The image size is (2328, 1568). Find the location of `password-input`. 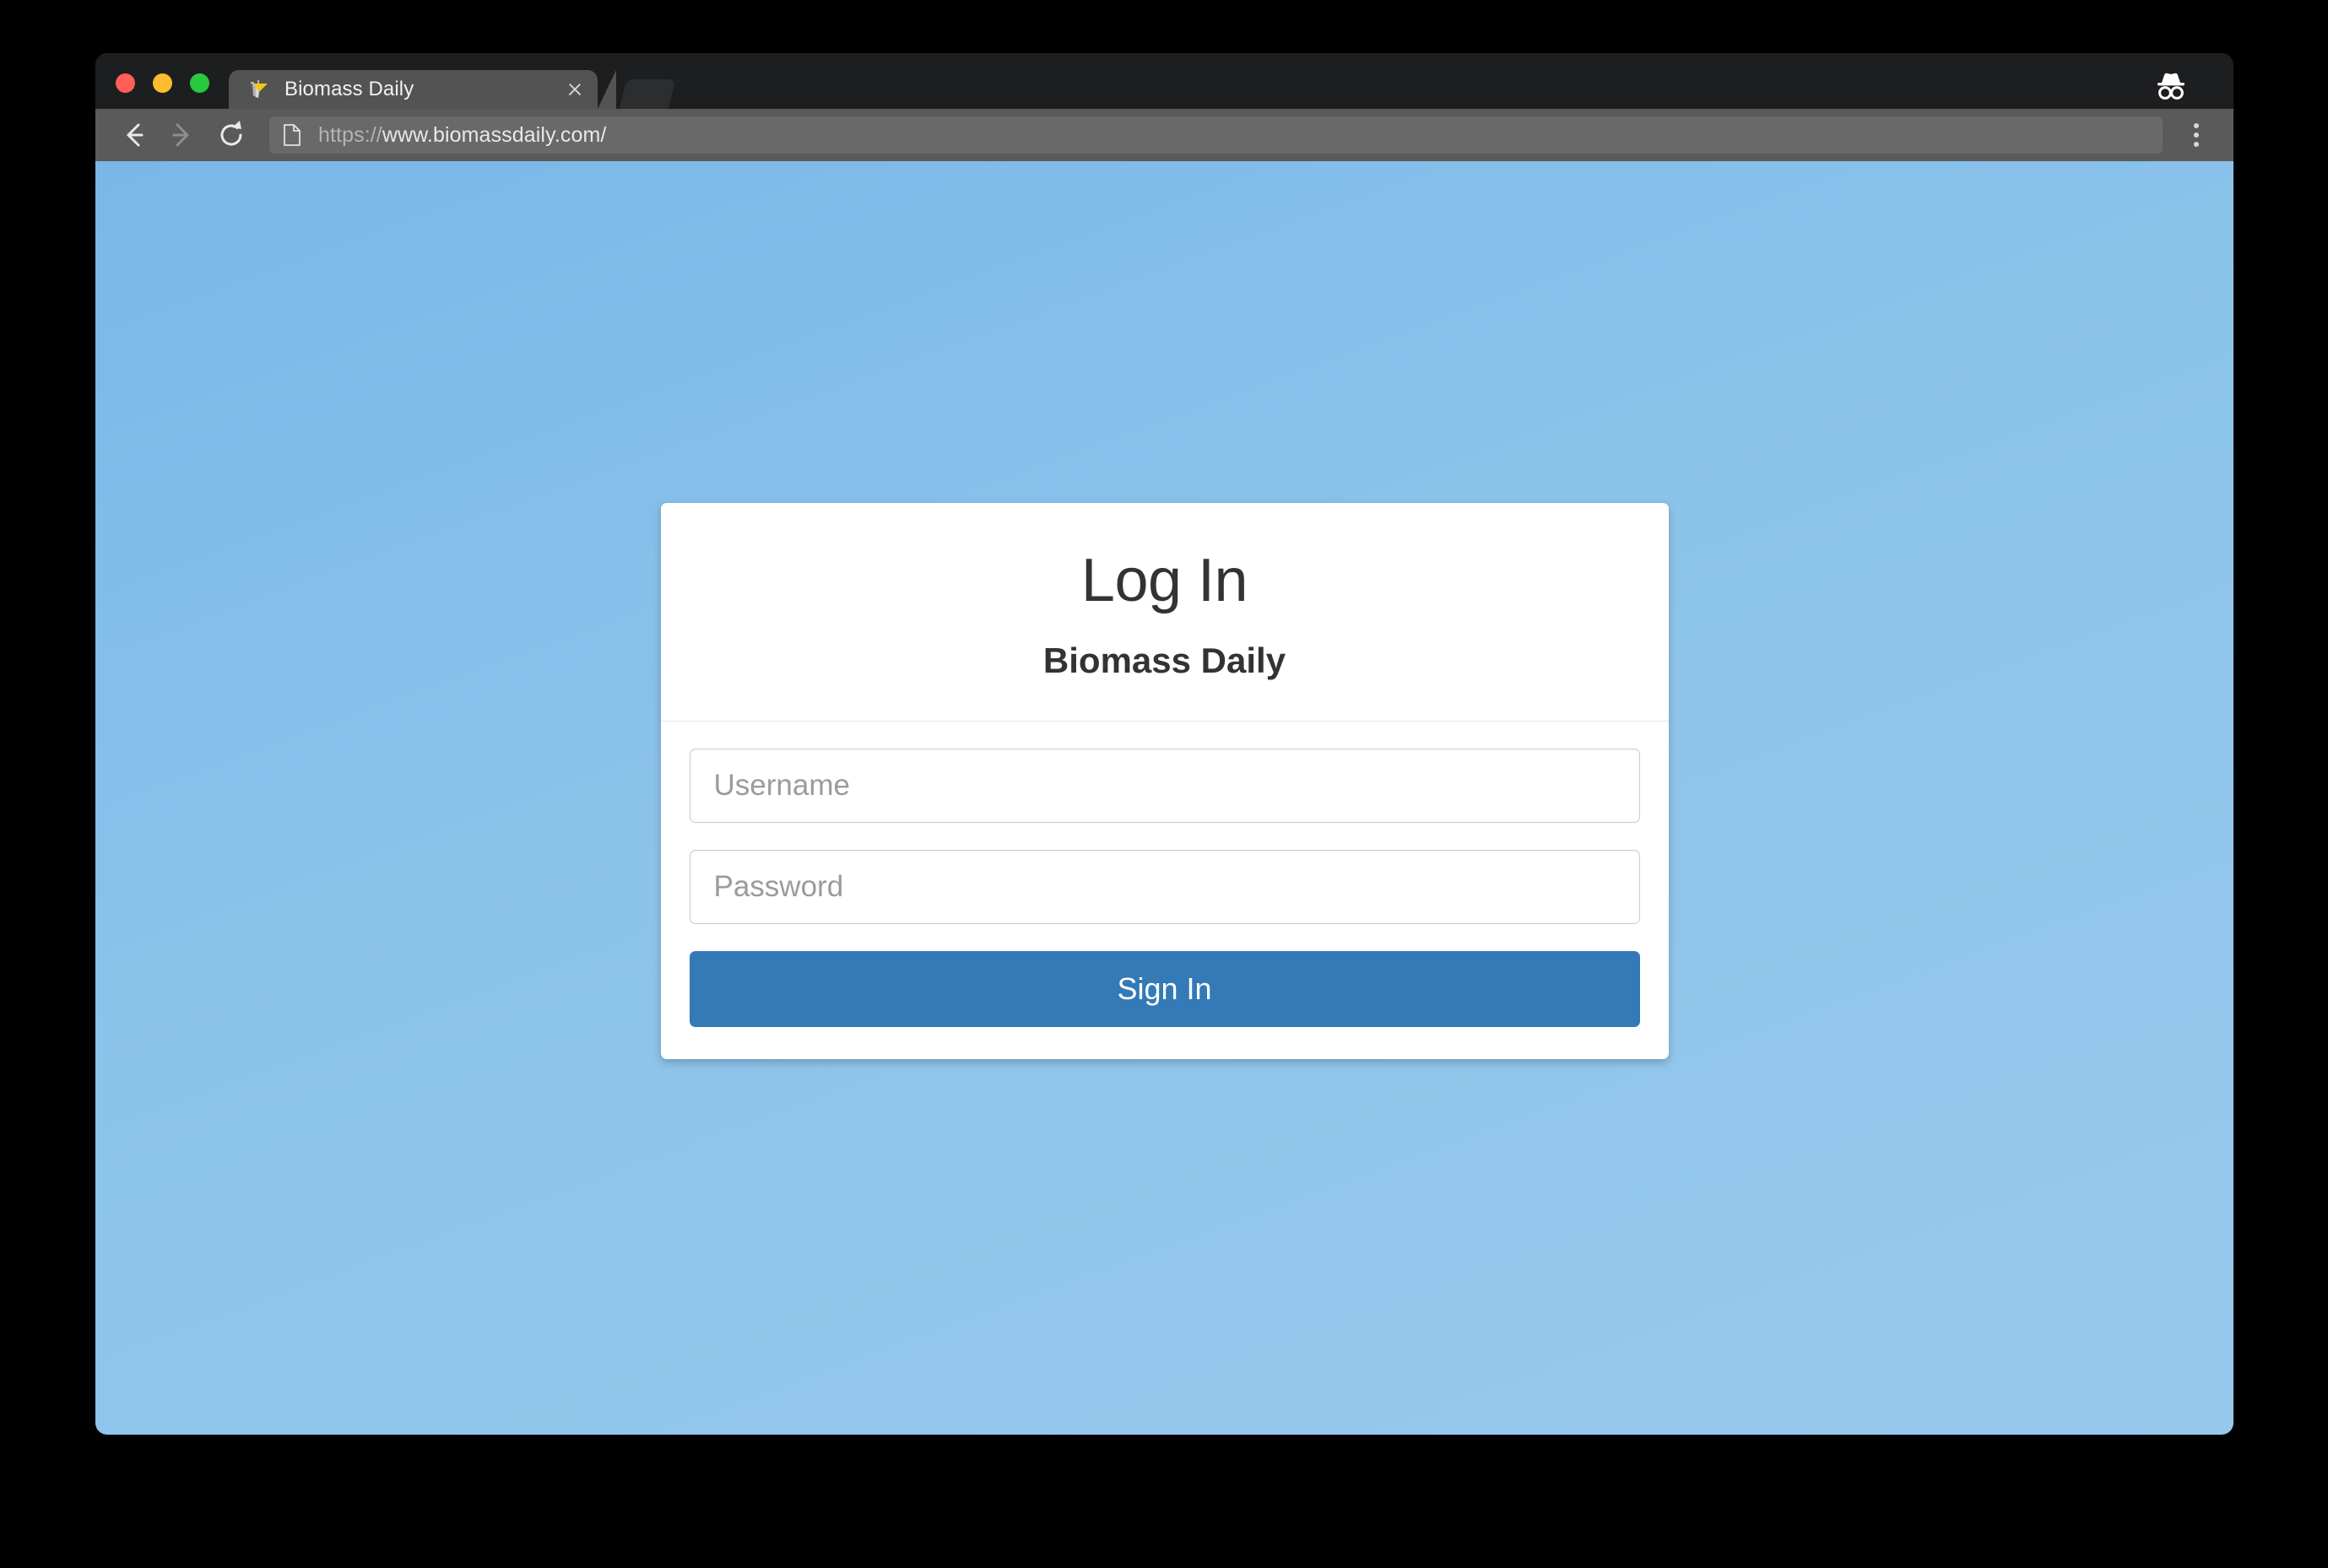

password-input is located at coordinates (1164, 887).